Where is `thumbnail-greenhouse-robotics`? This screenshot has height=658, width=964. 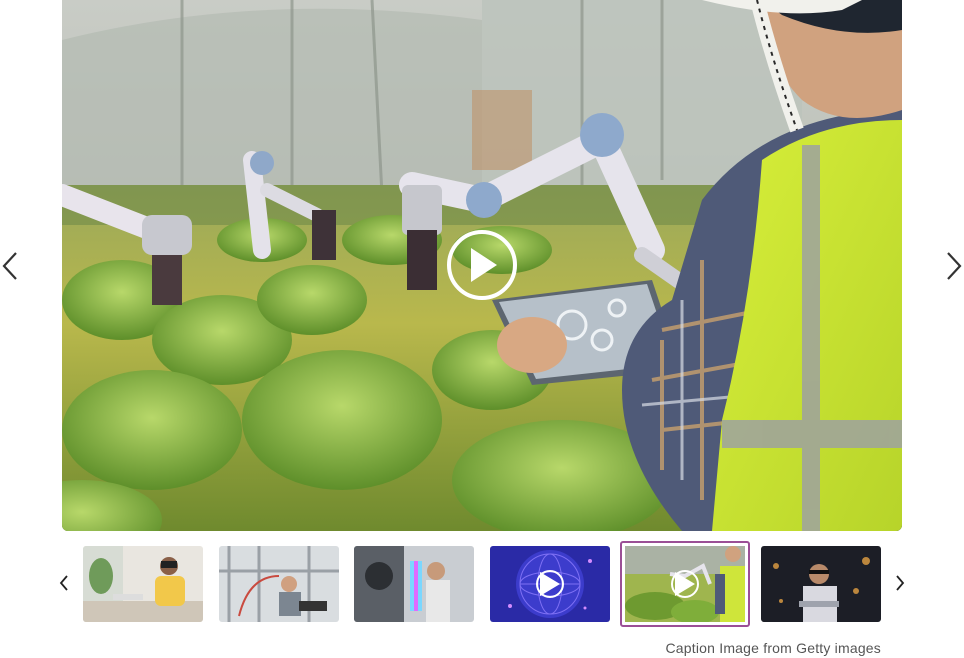
thumbnail-greenhouse-robotics is located at coordinates (685, 584).